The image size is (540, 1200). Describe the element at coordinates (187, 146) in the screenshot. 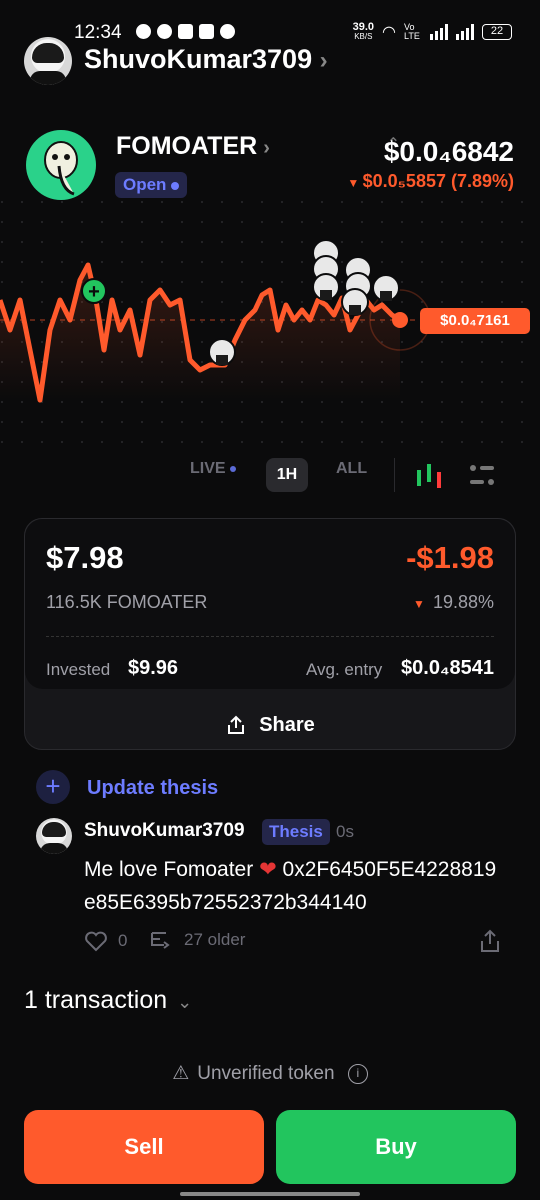

I see `token-name: FOMOATER` at that location.